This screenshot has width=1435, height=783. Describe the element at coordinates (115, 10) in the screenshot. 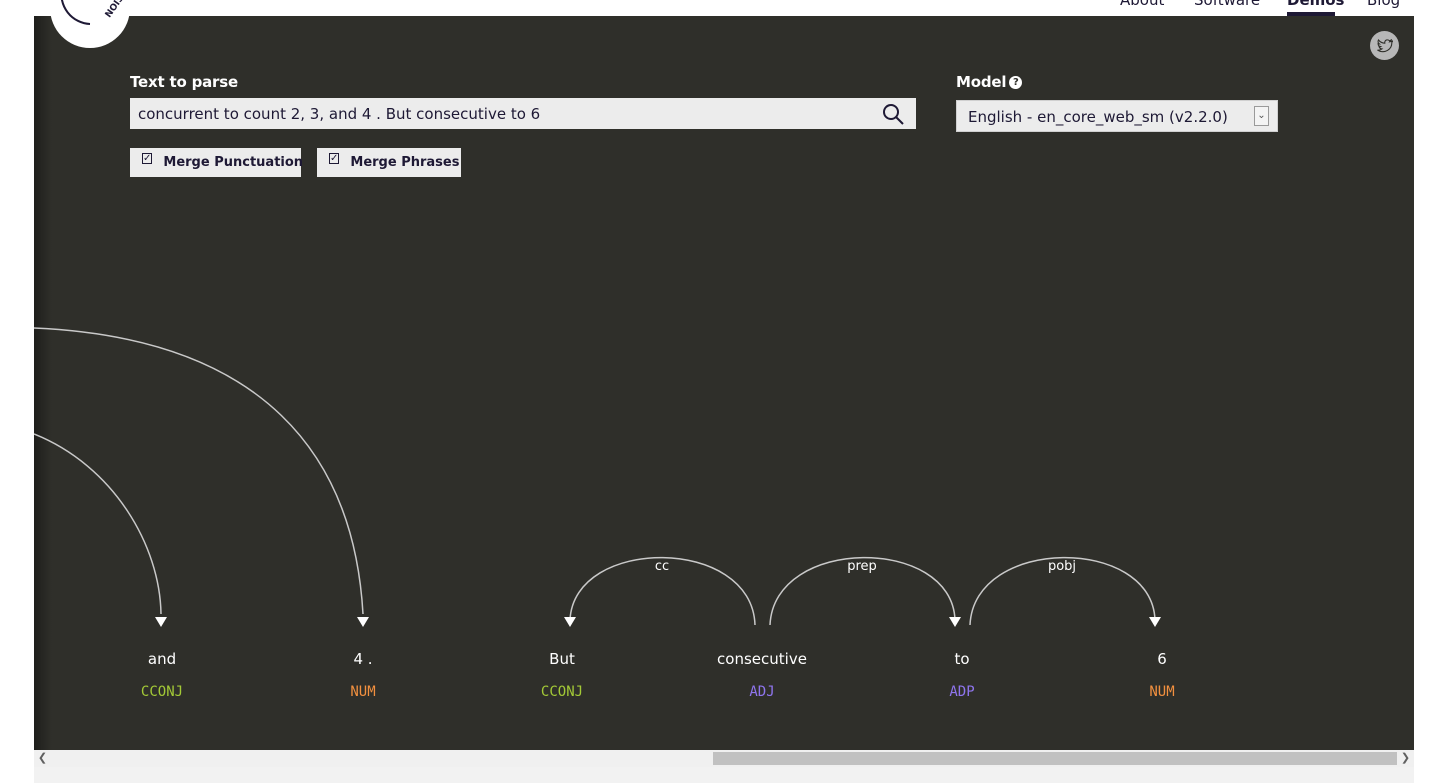

I see `logo-text: NOIS` at that location.